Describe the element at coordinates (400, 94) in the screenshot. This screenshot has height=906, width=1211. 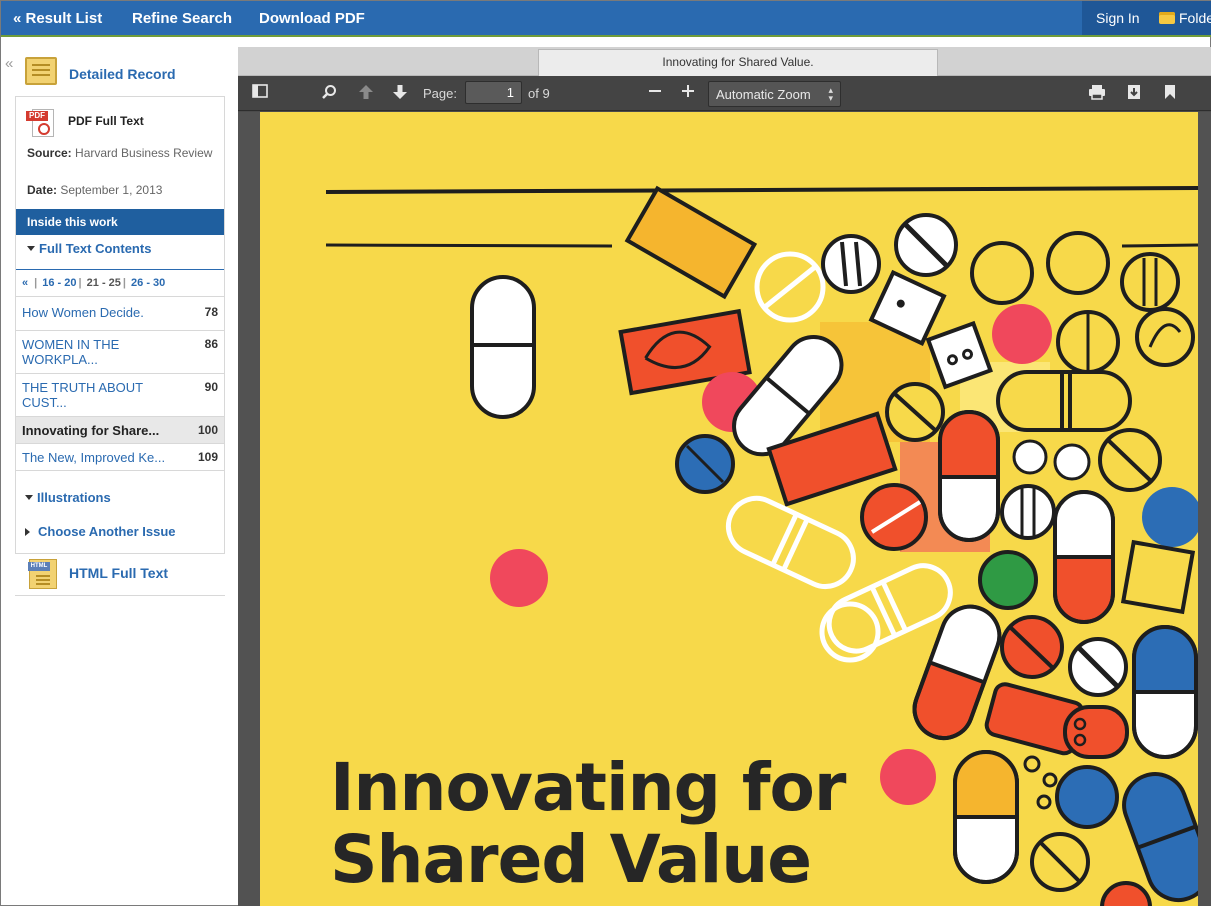
I see `next-page-icon` at that location.